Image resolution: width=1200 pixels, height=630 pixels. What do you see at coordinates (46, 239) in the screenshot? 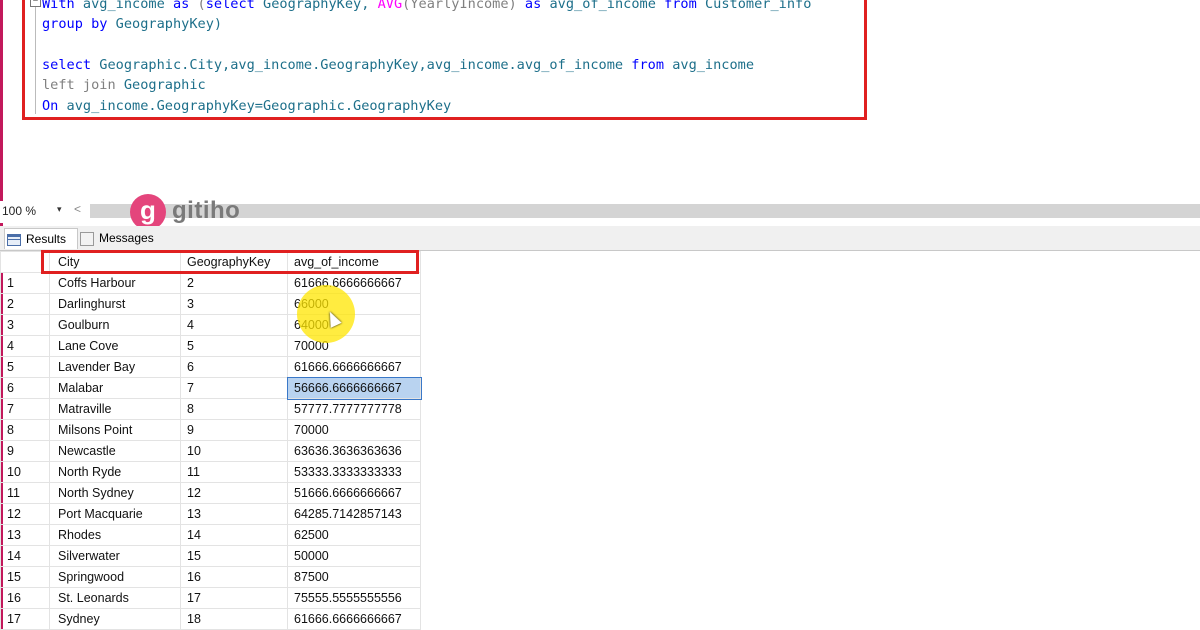
I see `tab-results-label: Results` at bounding box center [46, 239].